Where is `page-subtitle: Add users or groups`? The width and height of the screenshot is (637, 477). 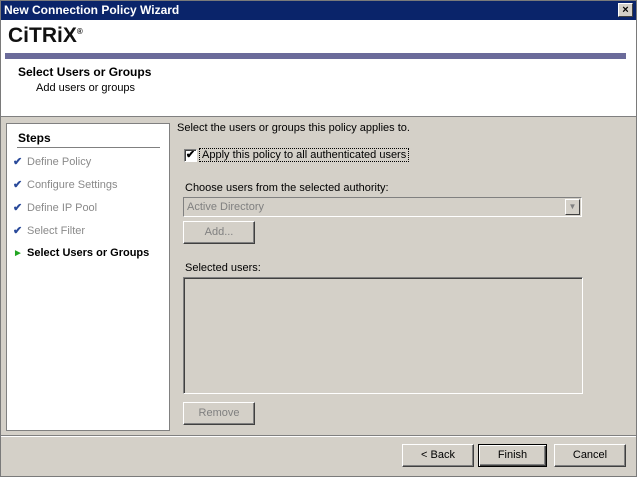 page-subtitle: Add users or groups is located at coordinates (86, 88).